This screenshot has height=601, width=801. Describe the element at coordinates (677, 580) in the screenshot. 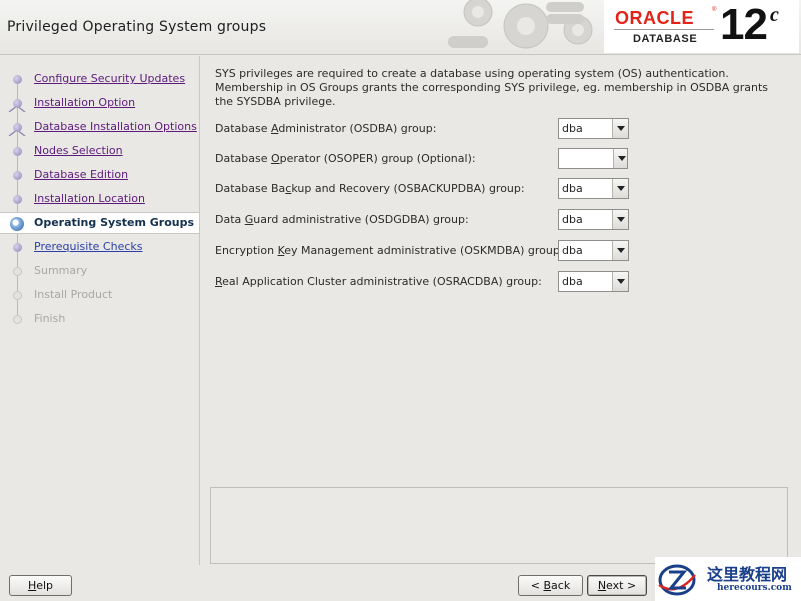

I see `watermark-logo-icon` at that location.